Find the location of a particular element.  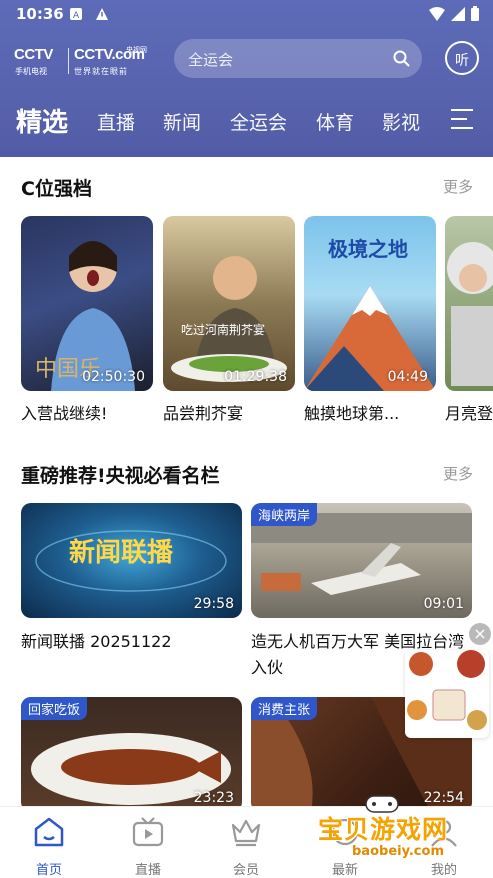

bottom-nav-vip: 会员 is located at coordinates (246, 846).